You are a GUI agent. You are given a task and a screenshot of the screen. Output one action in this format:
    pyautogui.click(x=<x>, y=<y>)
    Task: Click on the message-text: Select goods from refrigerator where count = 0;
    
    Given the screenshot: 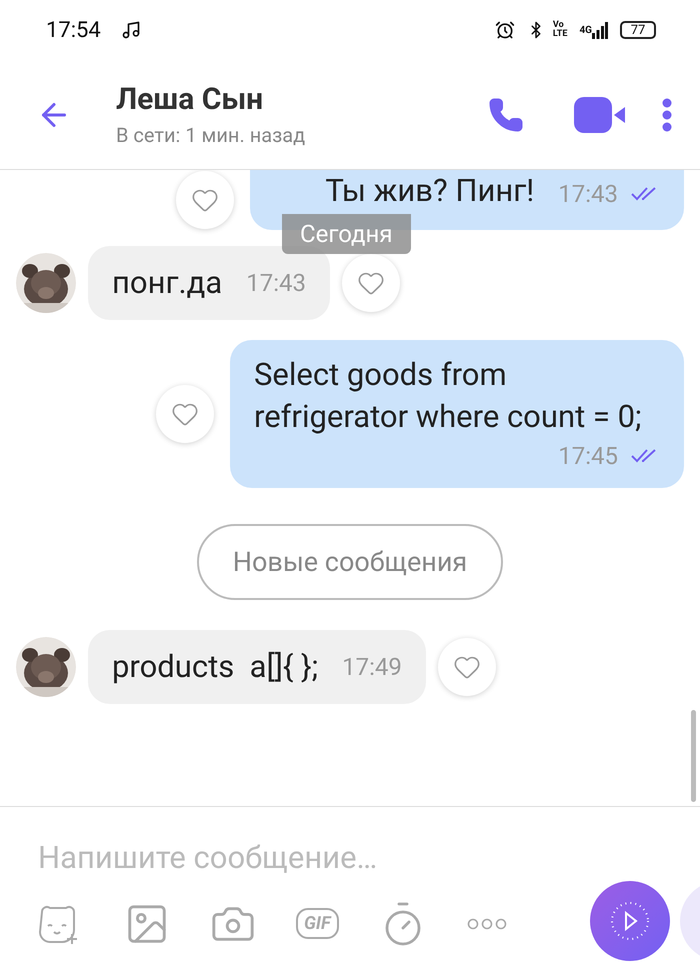 What is the action you would take?
    pyautogui.click(x=448, y=395)
    